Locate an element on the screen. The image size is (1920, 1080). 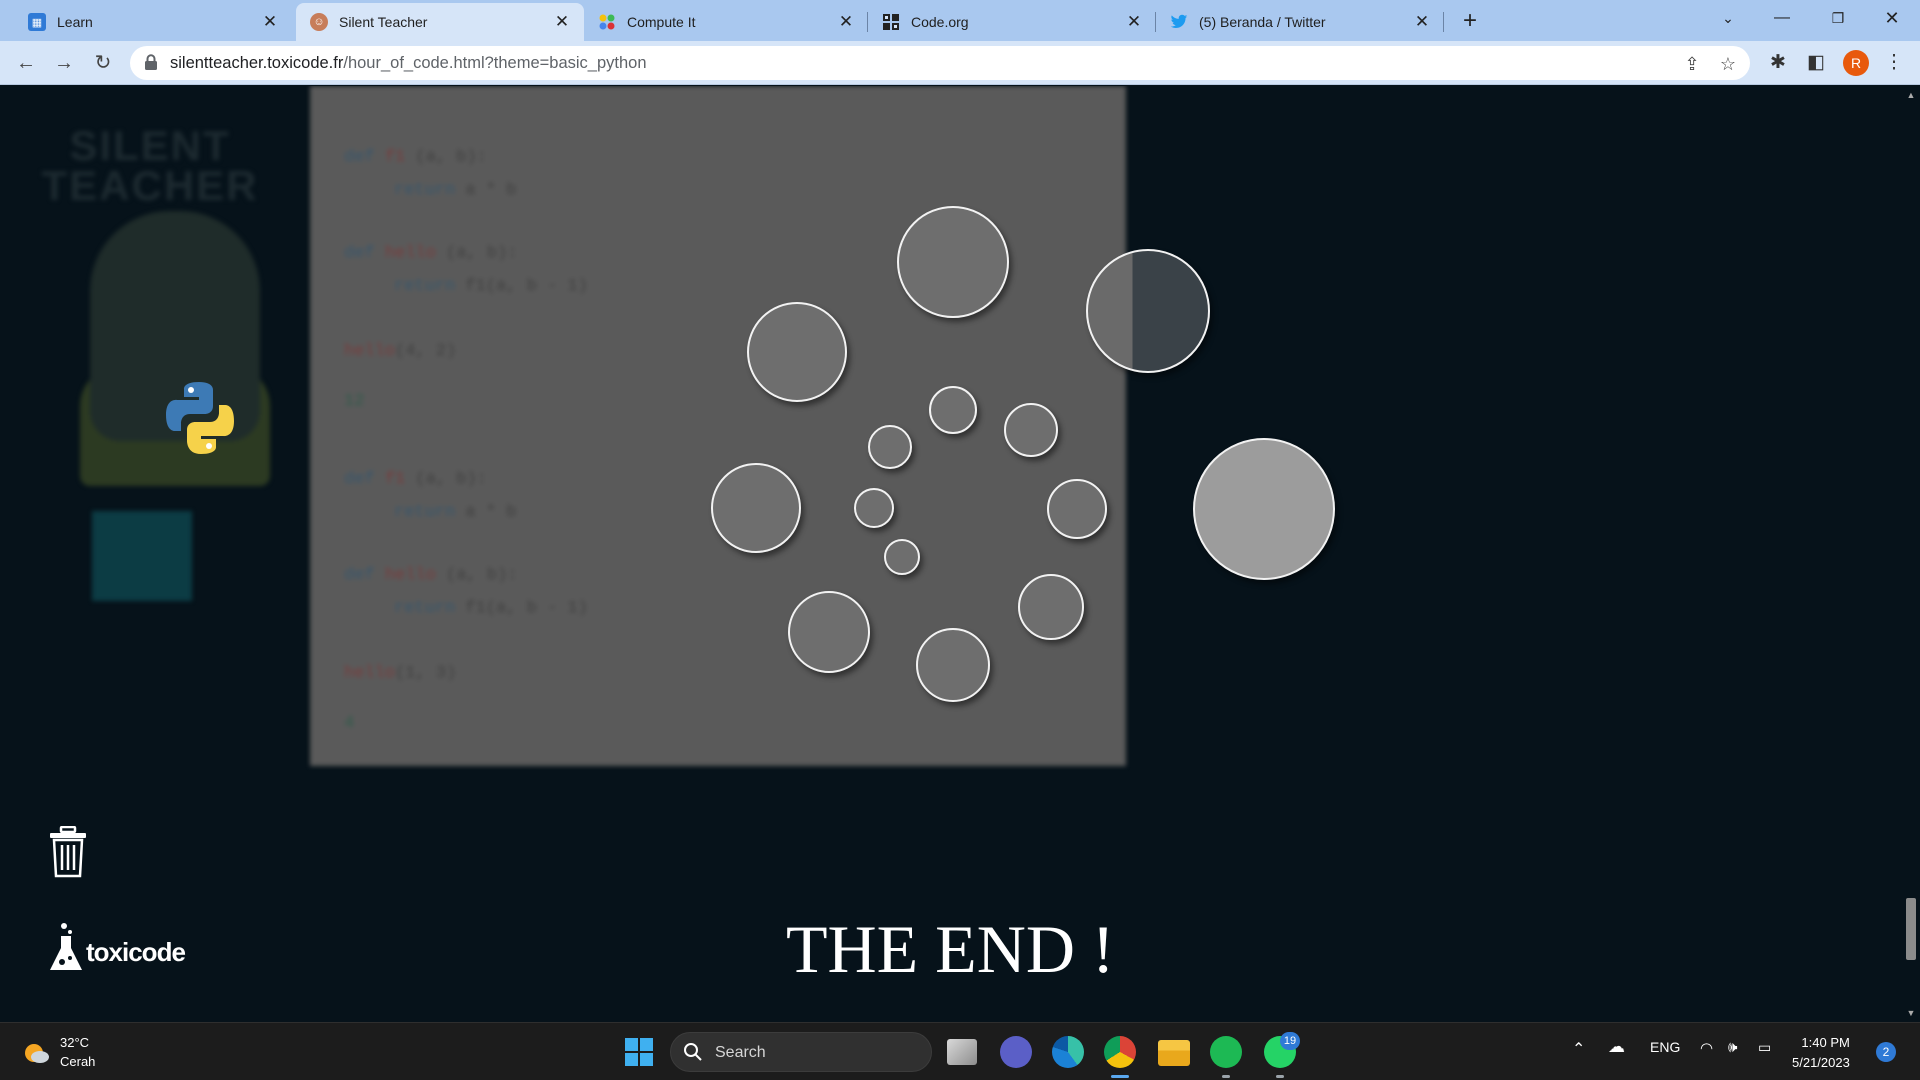
edge-browser-icon is located at coordinates (1068, 1052).